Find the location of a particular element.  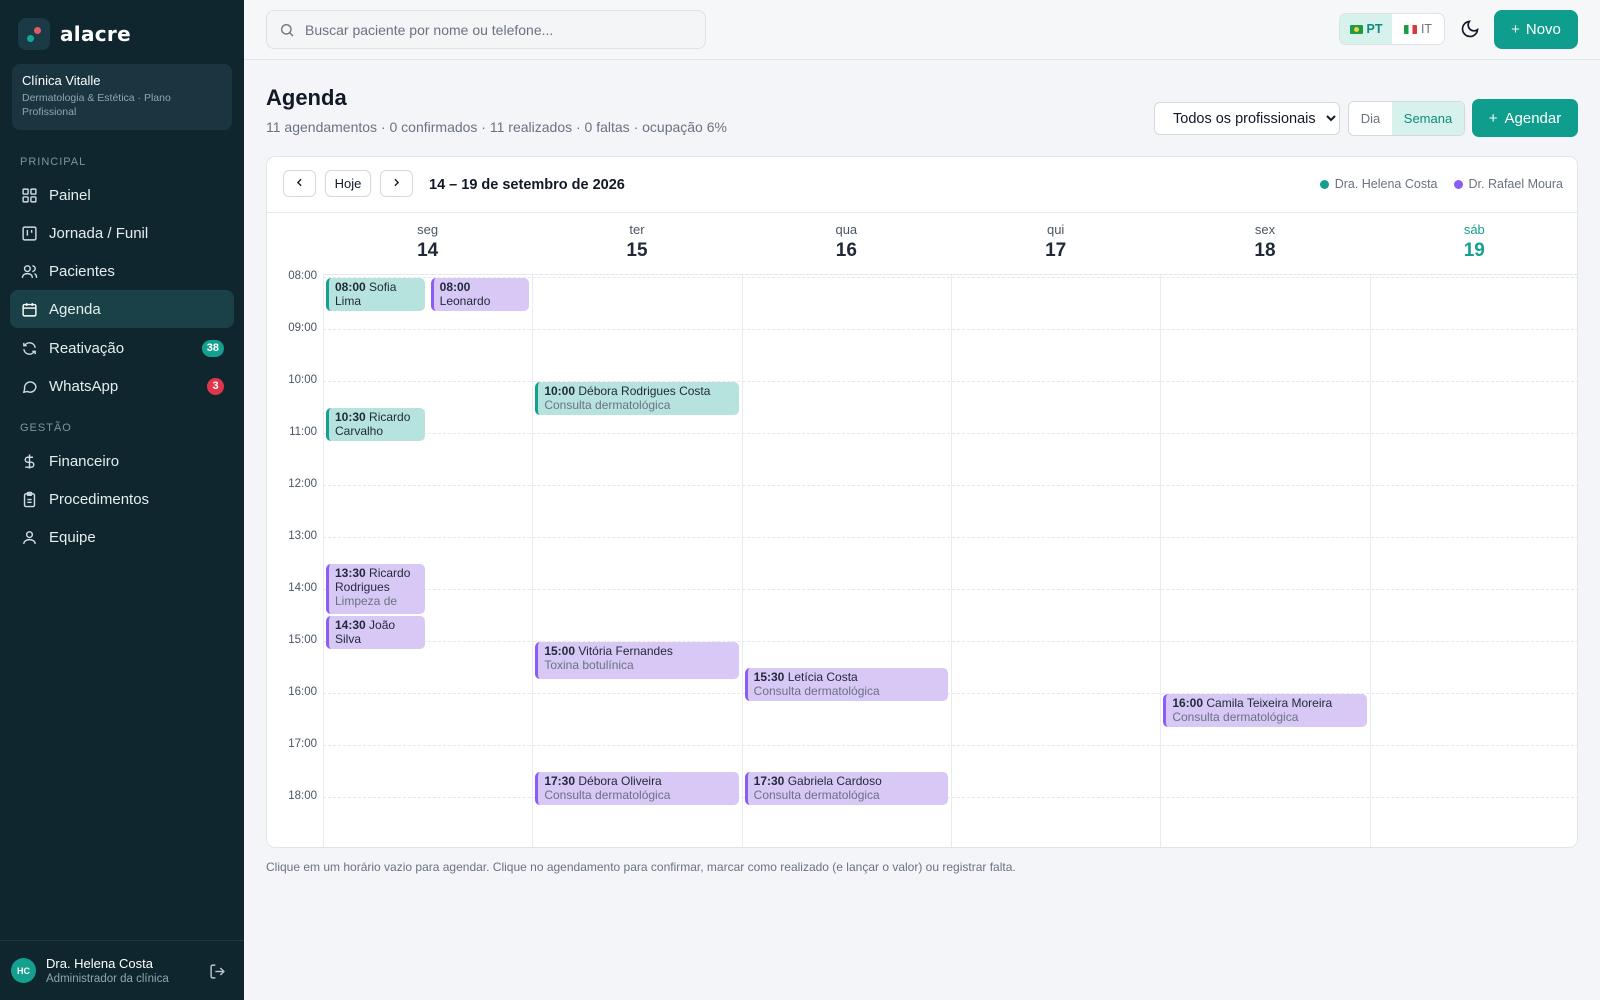

sidebar-item-label: Pacientes is located at coordinates (82, 271).